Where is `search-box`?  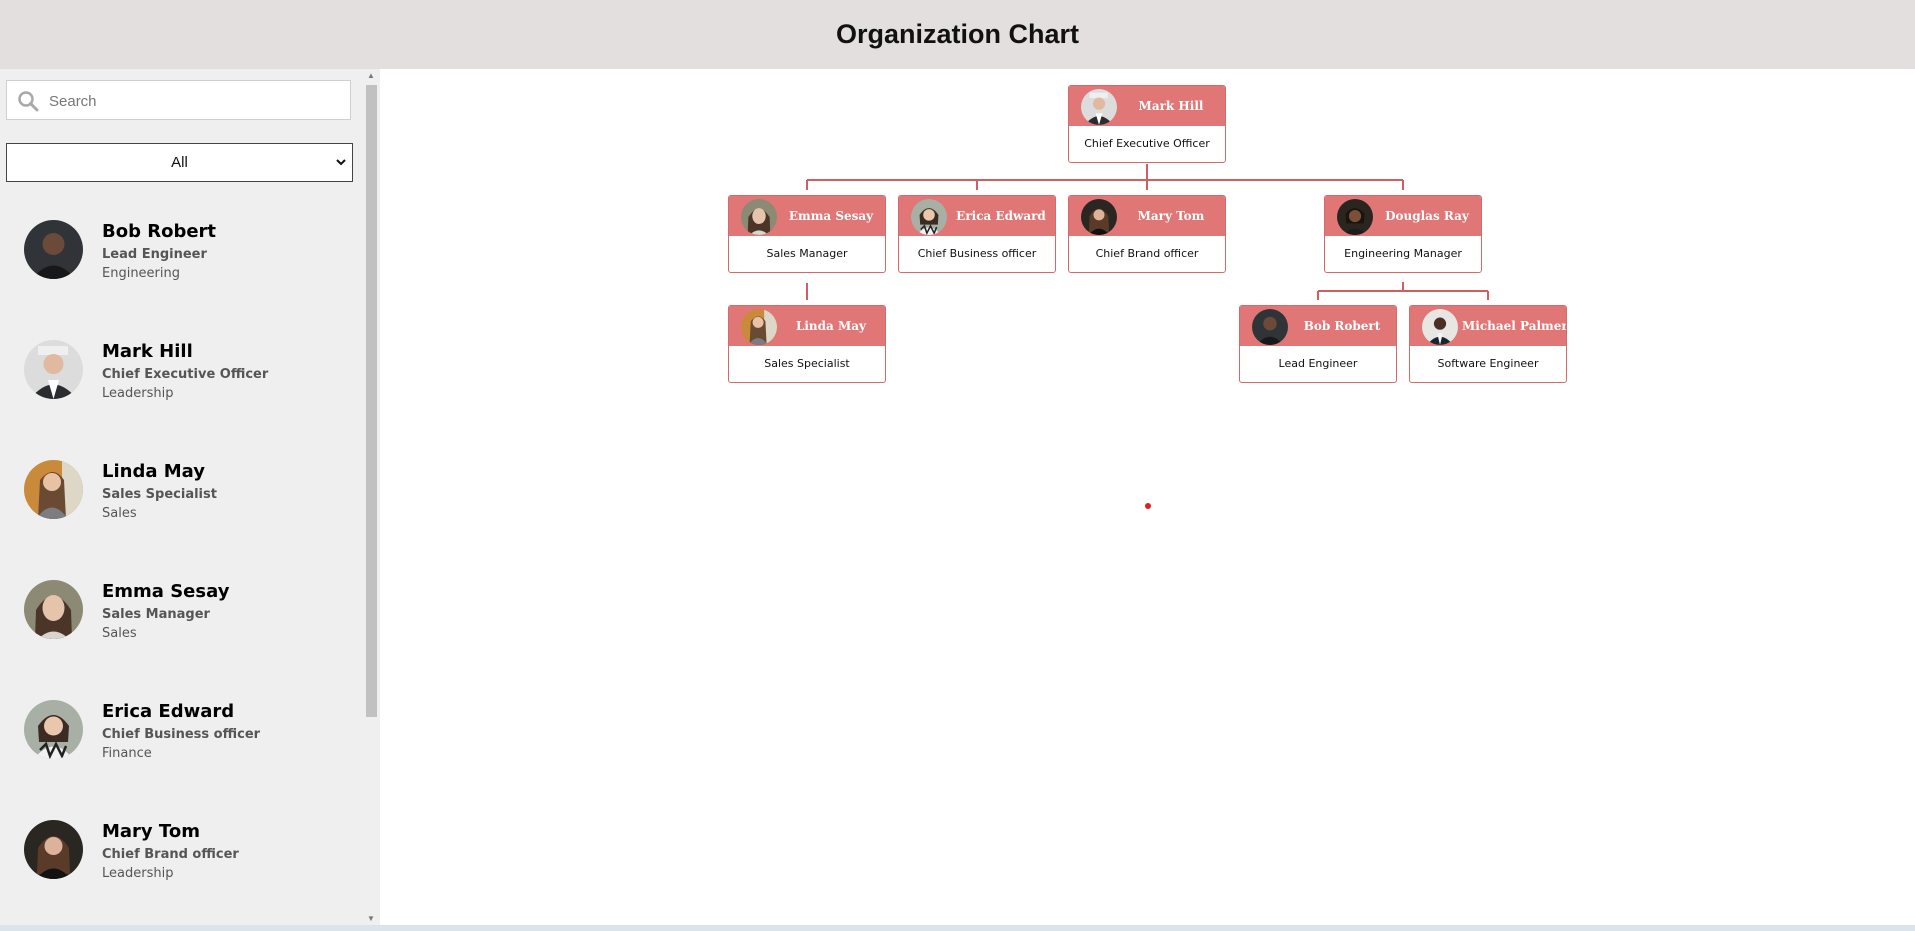 search-box is located at coordinates (178, 100).